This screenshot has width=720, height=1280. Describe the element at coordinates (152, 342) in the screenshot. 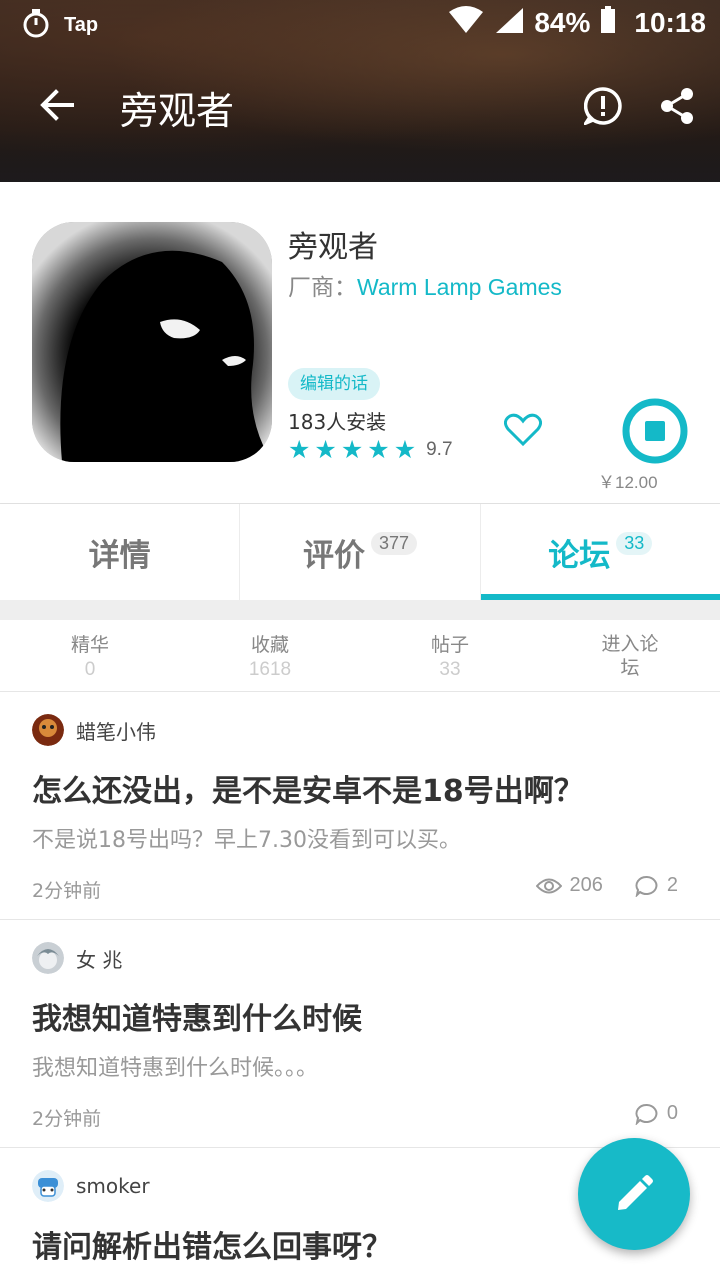

I see `app-icon` at that location.